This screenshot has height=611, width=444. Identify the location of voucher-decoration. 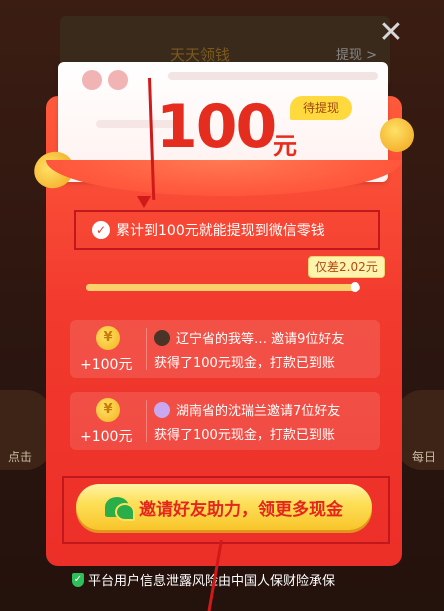
(117, 81).